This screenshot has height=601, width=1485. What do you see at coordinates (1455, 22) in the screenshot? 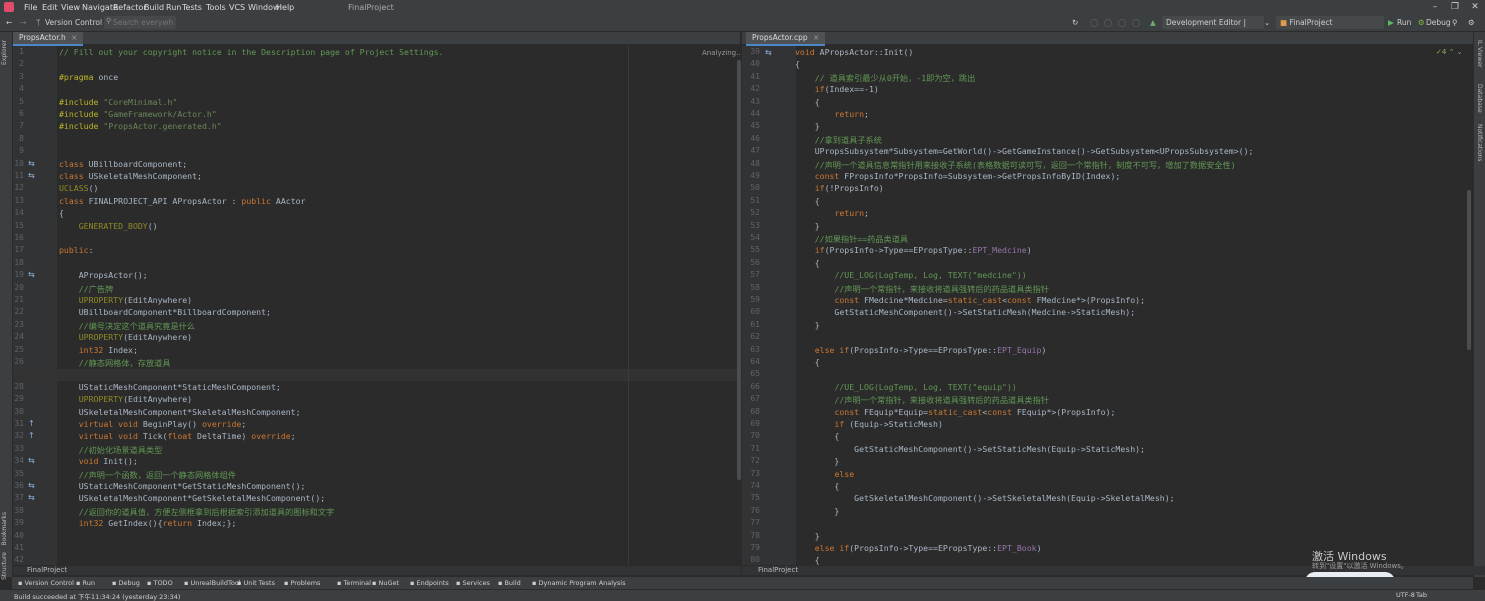
I see `ide-search-icon: ⚲` at bounding box center [1455, 22].